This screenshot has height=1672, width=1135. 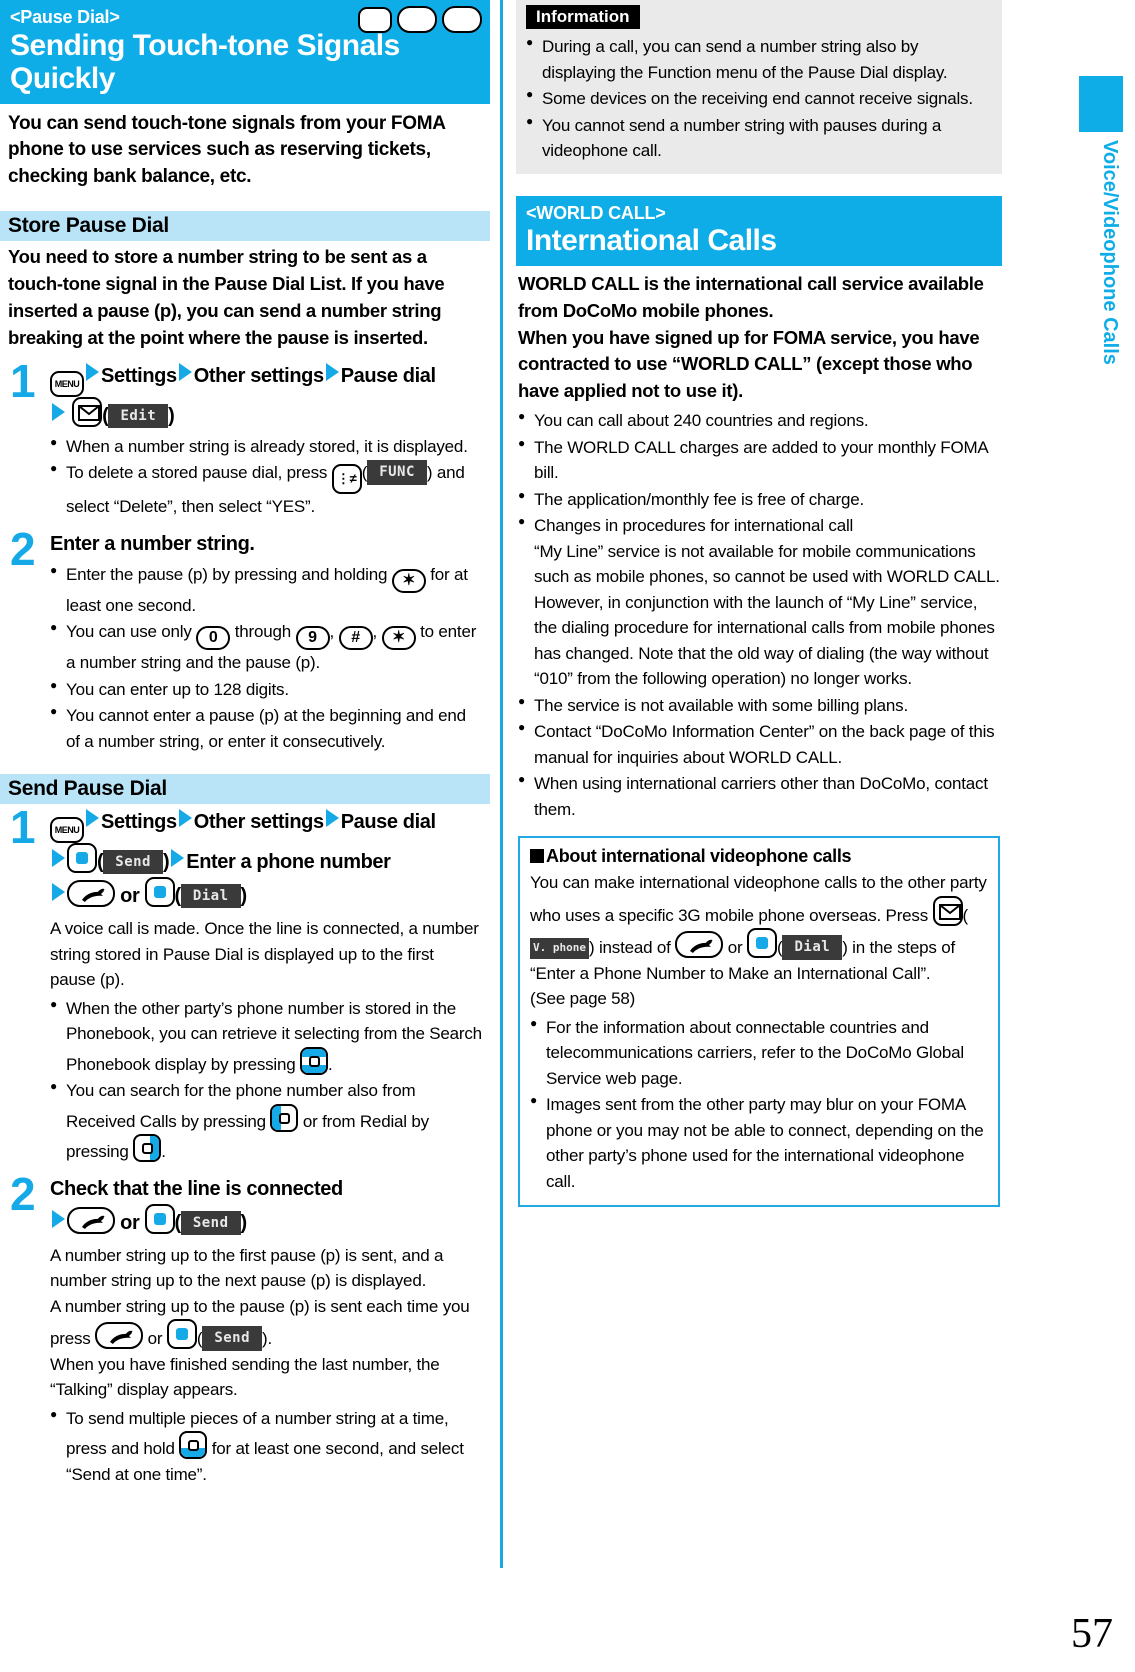 I want to click on banner-kicker: <WORLD CALL>, so click(x=596, y=212).